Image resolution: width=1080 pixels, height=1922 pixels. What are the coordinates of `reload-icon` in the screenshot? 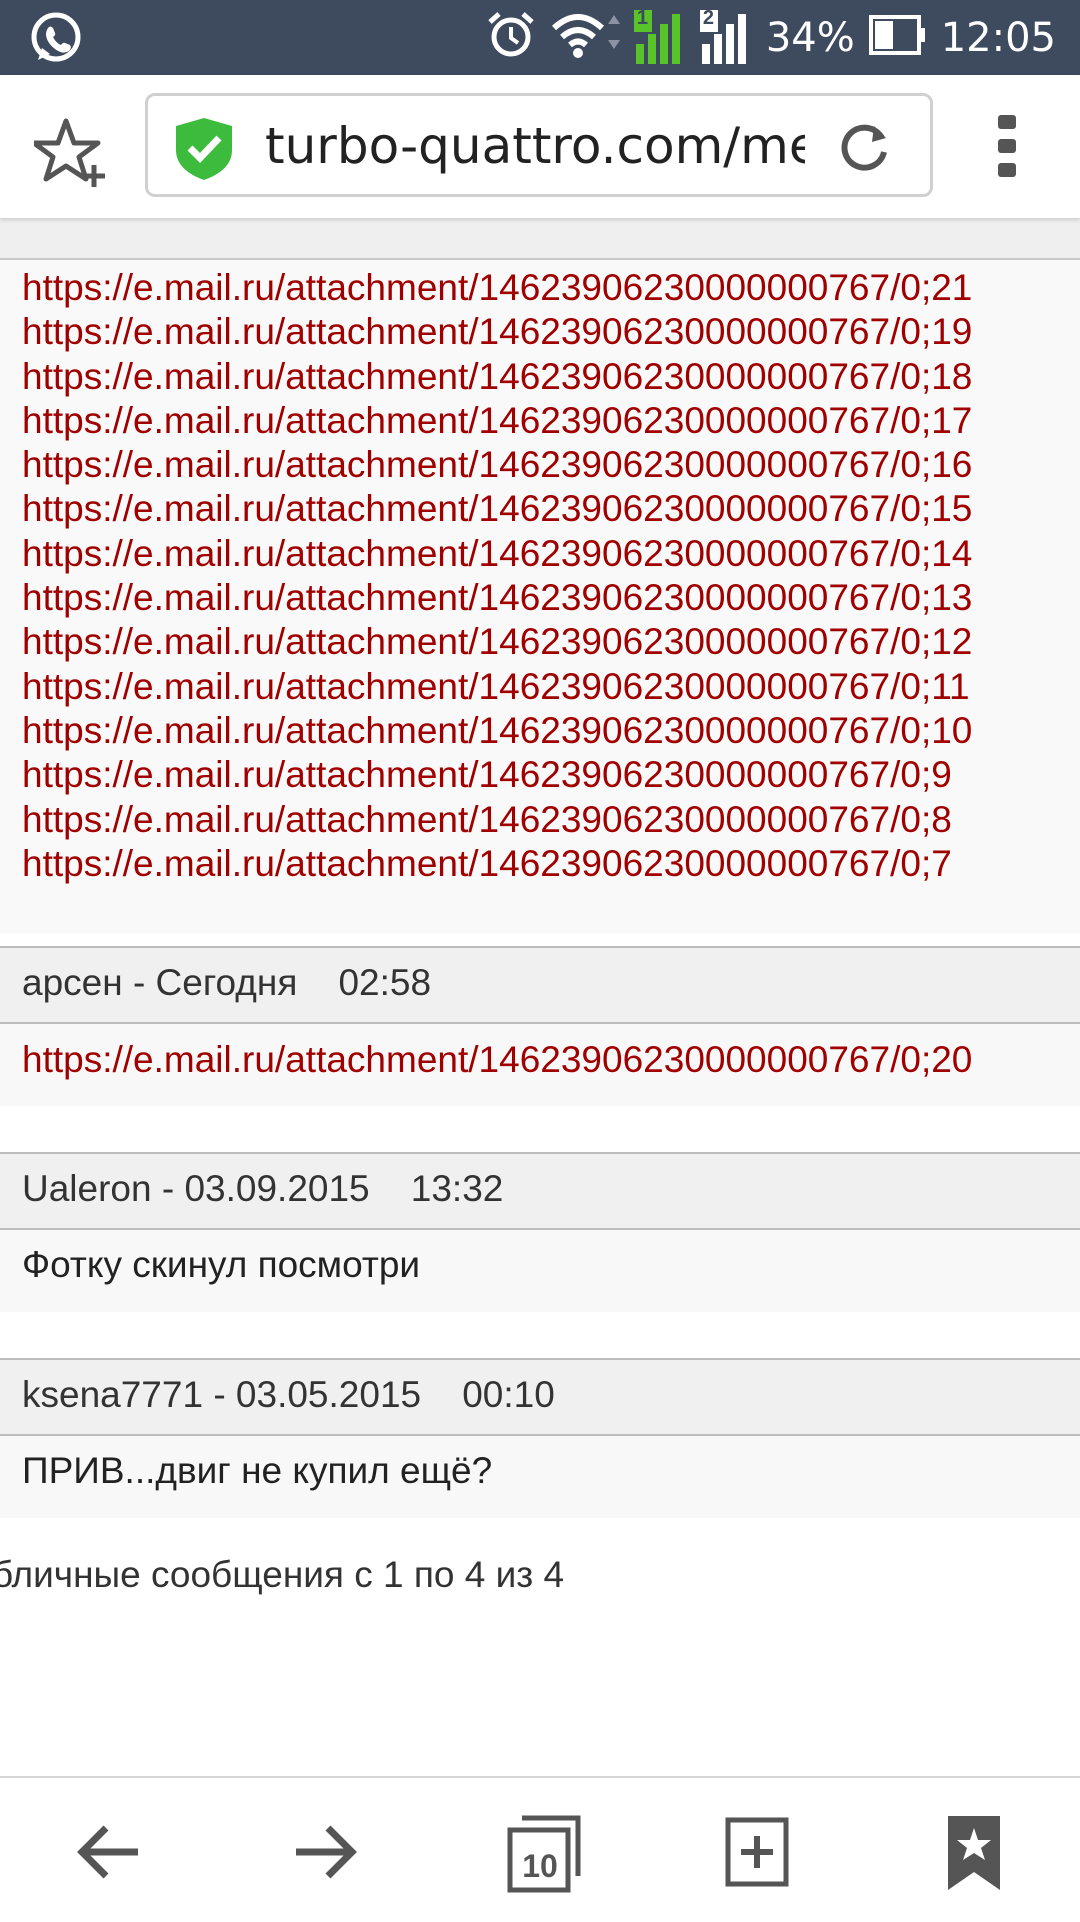 It's located at (865, 147).